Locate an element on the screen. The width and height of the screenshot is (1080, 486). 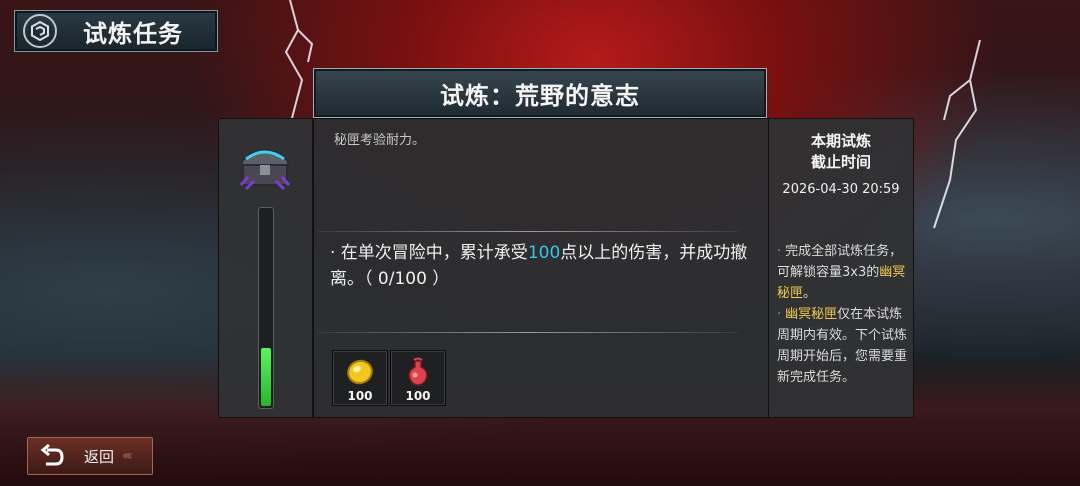
back-arrow-icon is located at coordinates (52, 454).